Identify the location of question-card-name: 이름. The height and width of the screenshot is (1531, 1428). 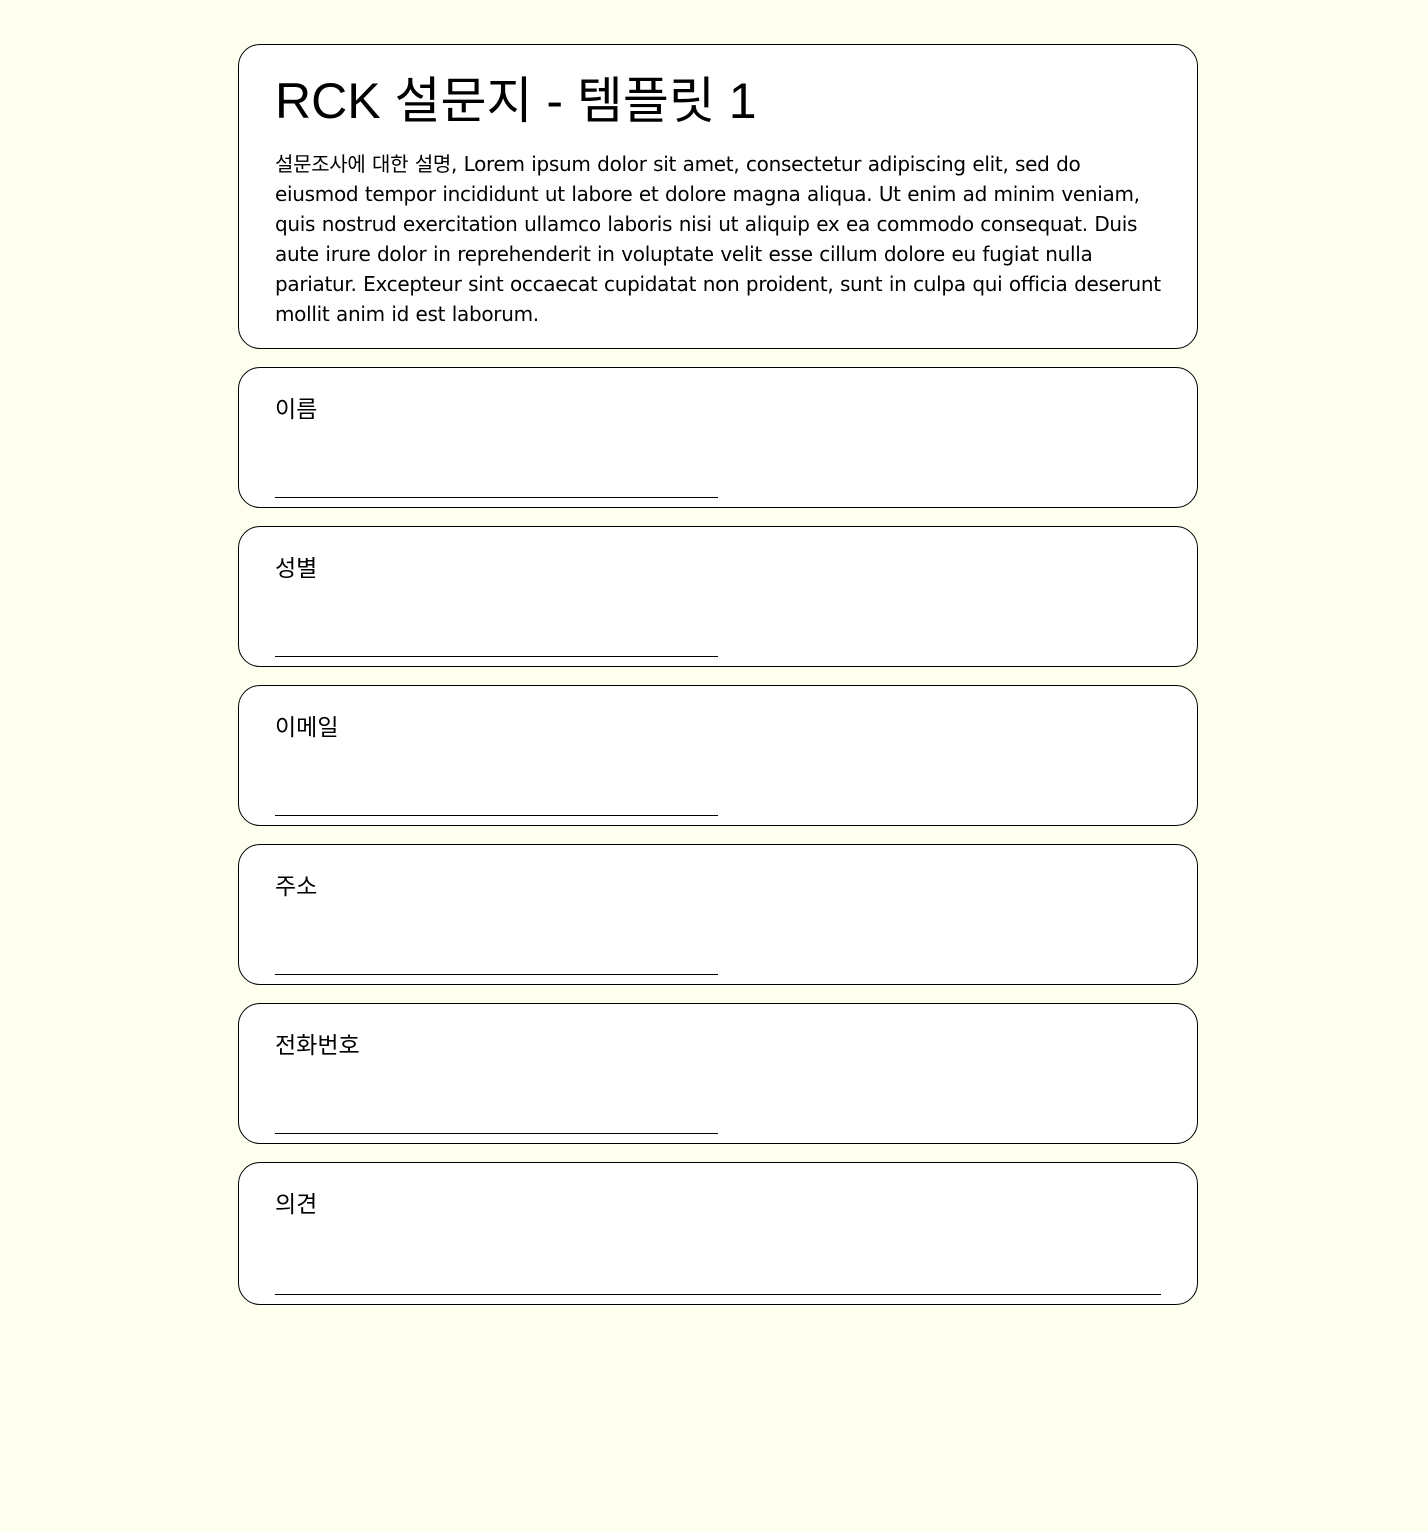
(718, 437).